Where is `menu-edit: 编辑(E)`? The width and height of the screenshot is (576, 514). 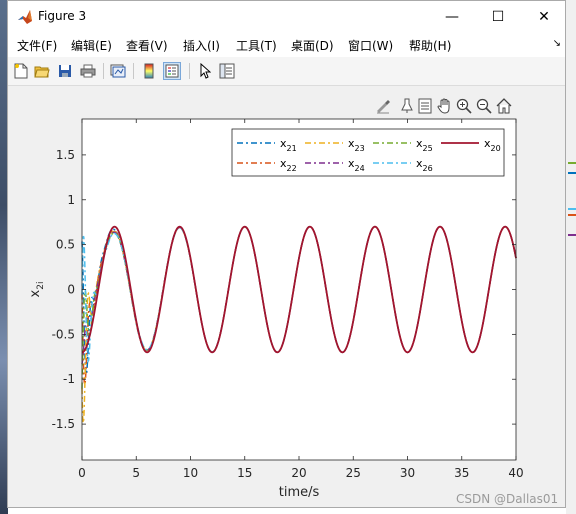 menu-edit: 编辑(E) is located at coordinates (91, 45).